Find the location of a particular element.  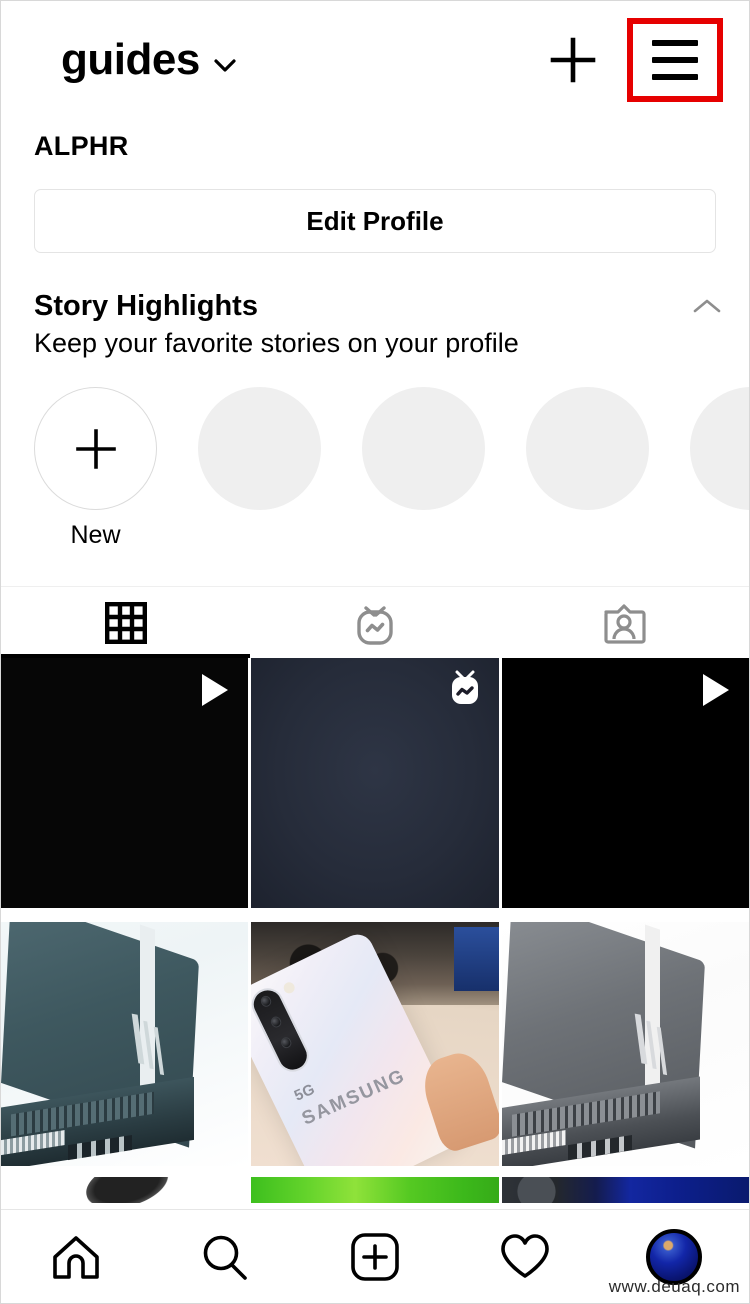

nav-create is located at coordinates (375, 1256).